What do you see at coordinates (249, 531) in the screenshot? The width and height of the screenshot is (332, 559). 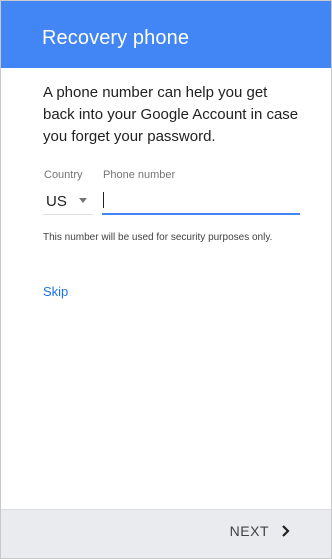 I see `next-label: NEXT` at bounding box center [249, 531].